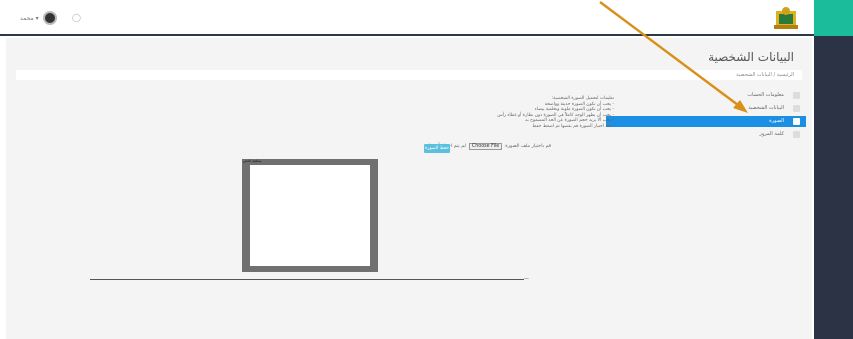  Describe the element at coordinates (766, 108) in the screenshot. I see `menu-item-label: البيانات الشخصية` at that location.